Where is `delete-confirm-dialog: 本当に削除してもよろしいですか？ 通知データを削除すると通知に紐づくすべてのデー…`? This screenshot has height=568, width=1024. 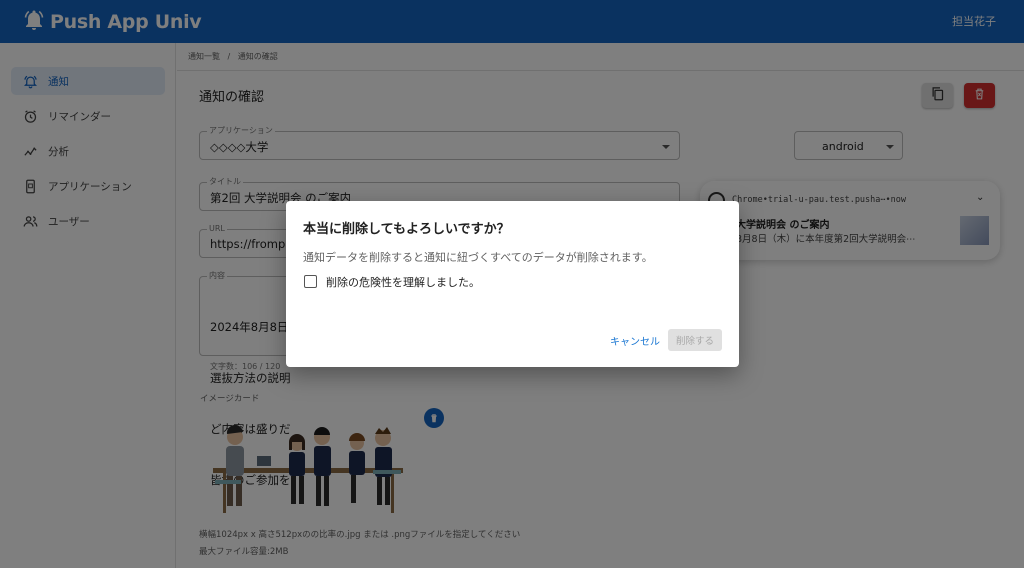
delete-confirm-dialog: 本当に削除してもよろしいですか？ 通知データを削除すると通知に紐づくすべてのデー… is located at coordinates (512, 284).